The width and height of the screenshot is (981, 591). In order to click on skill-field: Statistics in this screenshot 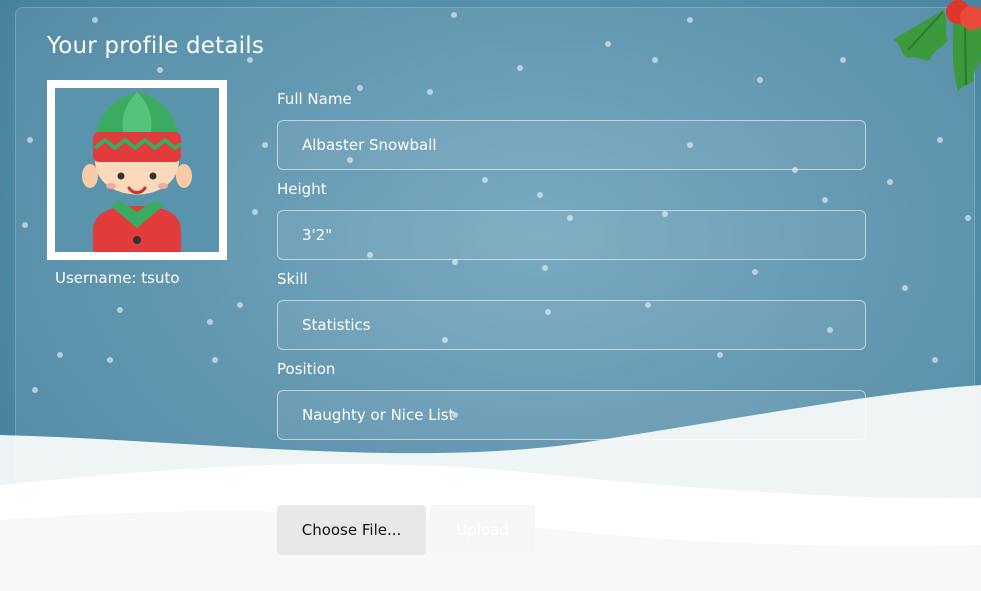, I will do `click(571, 325)`.